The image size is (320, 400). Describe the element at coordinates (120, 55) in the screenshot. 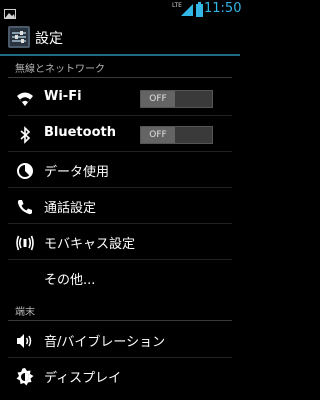

I see `action-bar-divider` at that location.